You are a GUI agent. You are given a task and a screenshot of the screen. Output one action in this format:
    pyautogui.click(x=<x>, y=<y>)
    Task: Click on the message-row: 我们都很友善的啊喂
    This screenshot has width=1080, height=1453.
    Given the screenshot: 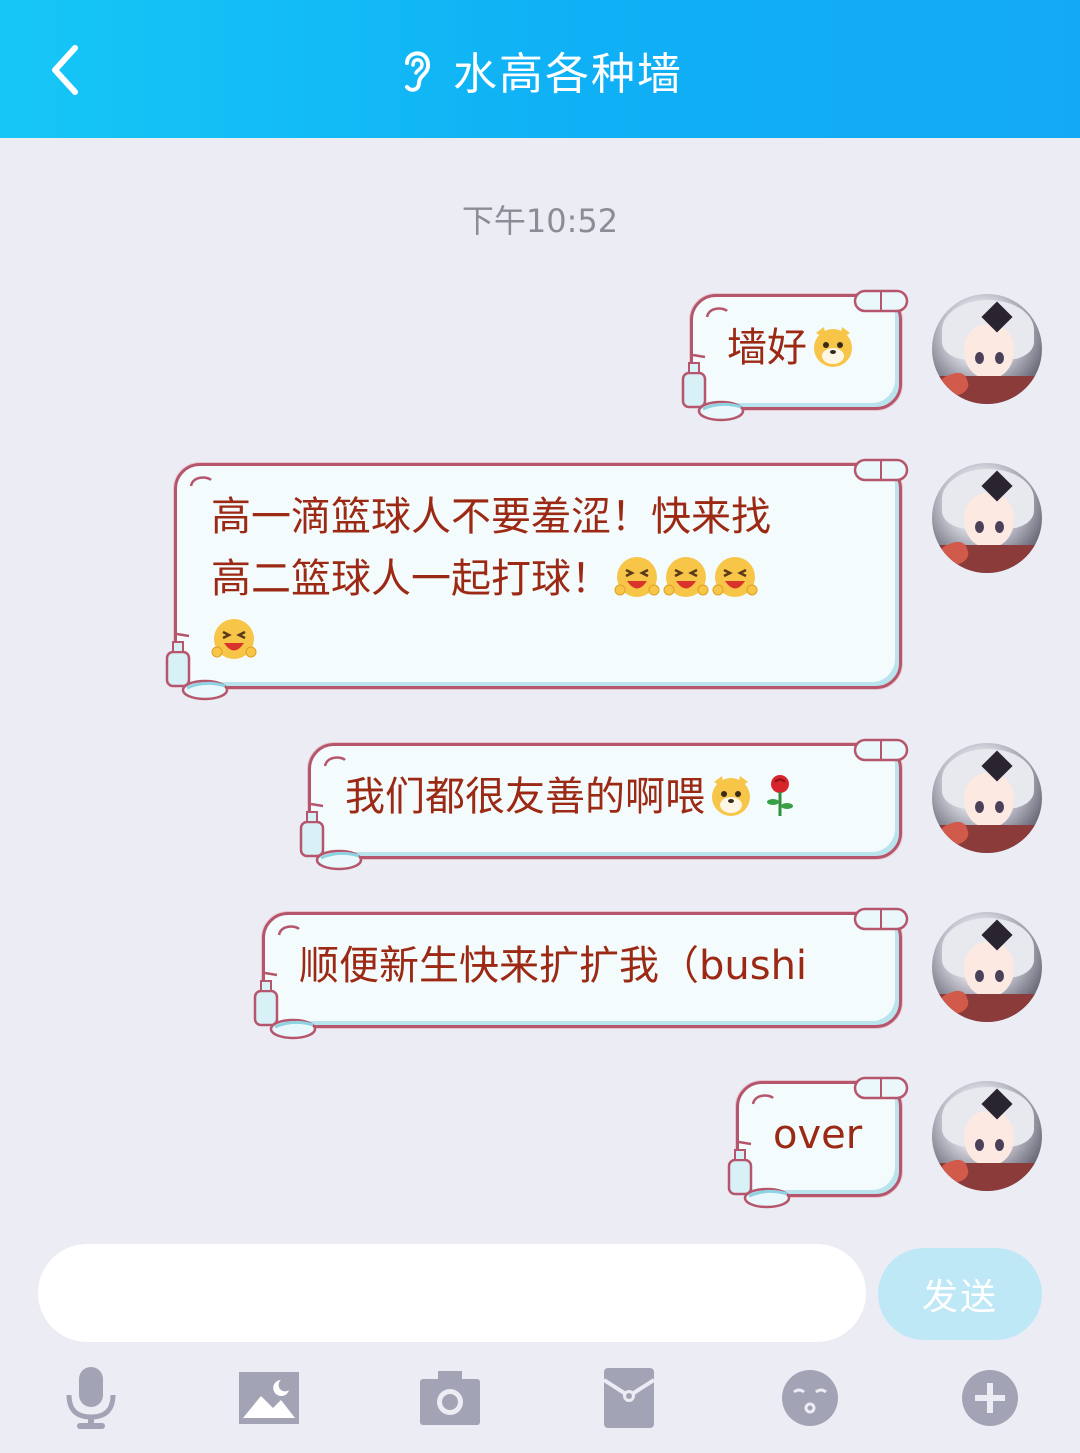 What is the action you would take?
    pyautogui.click(x=540, y=804)
    